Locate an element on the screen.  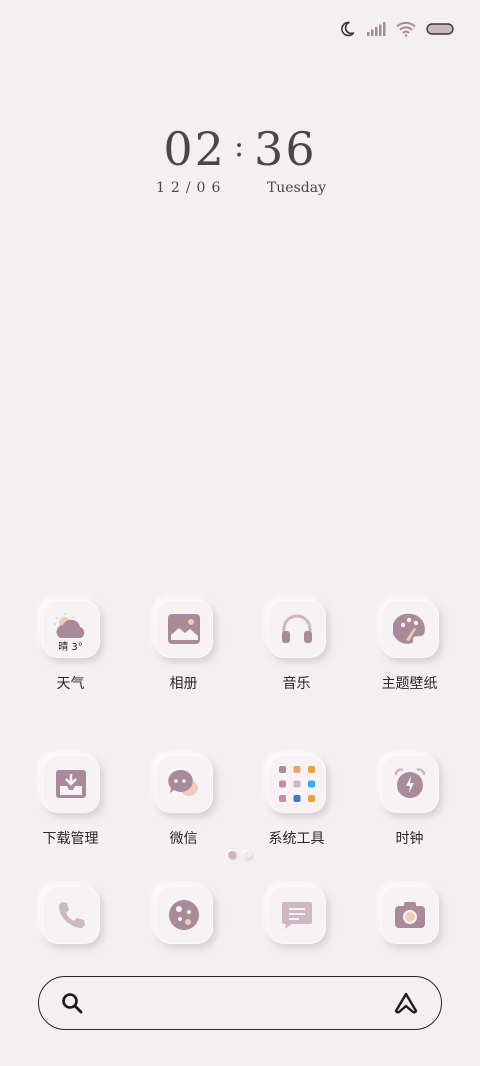
status-bar is located at coordinates (396, 29).